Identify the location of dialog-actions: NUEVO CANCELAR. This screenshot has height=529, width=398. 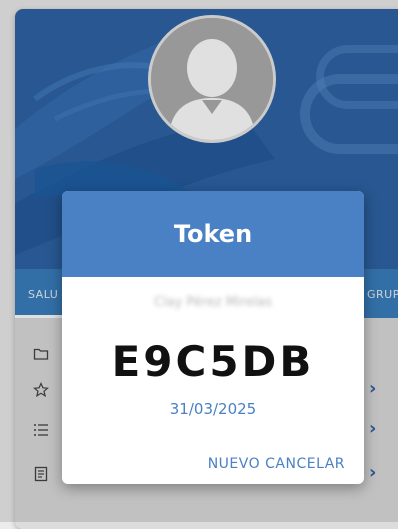
(276, 464).